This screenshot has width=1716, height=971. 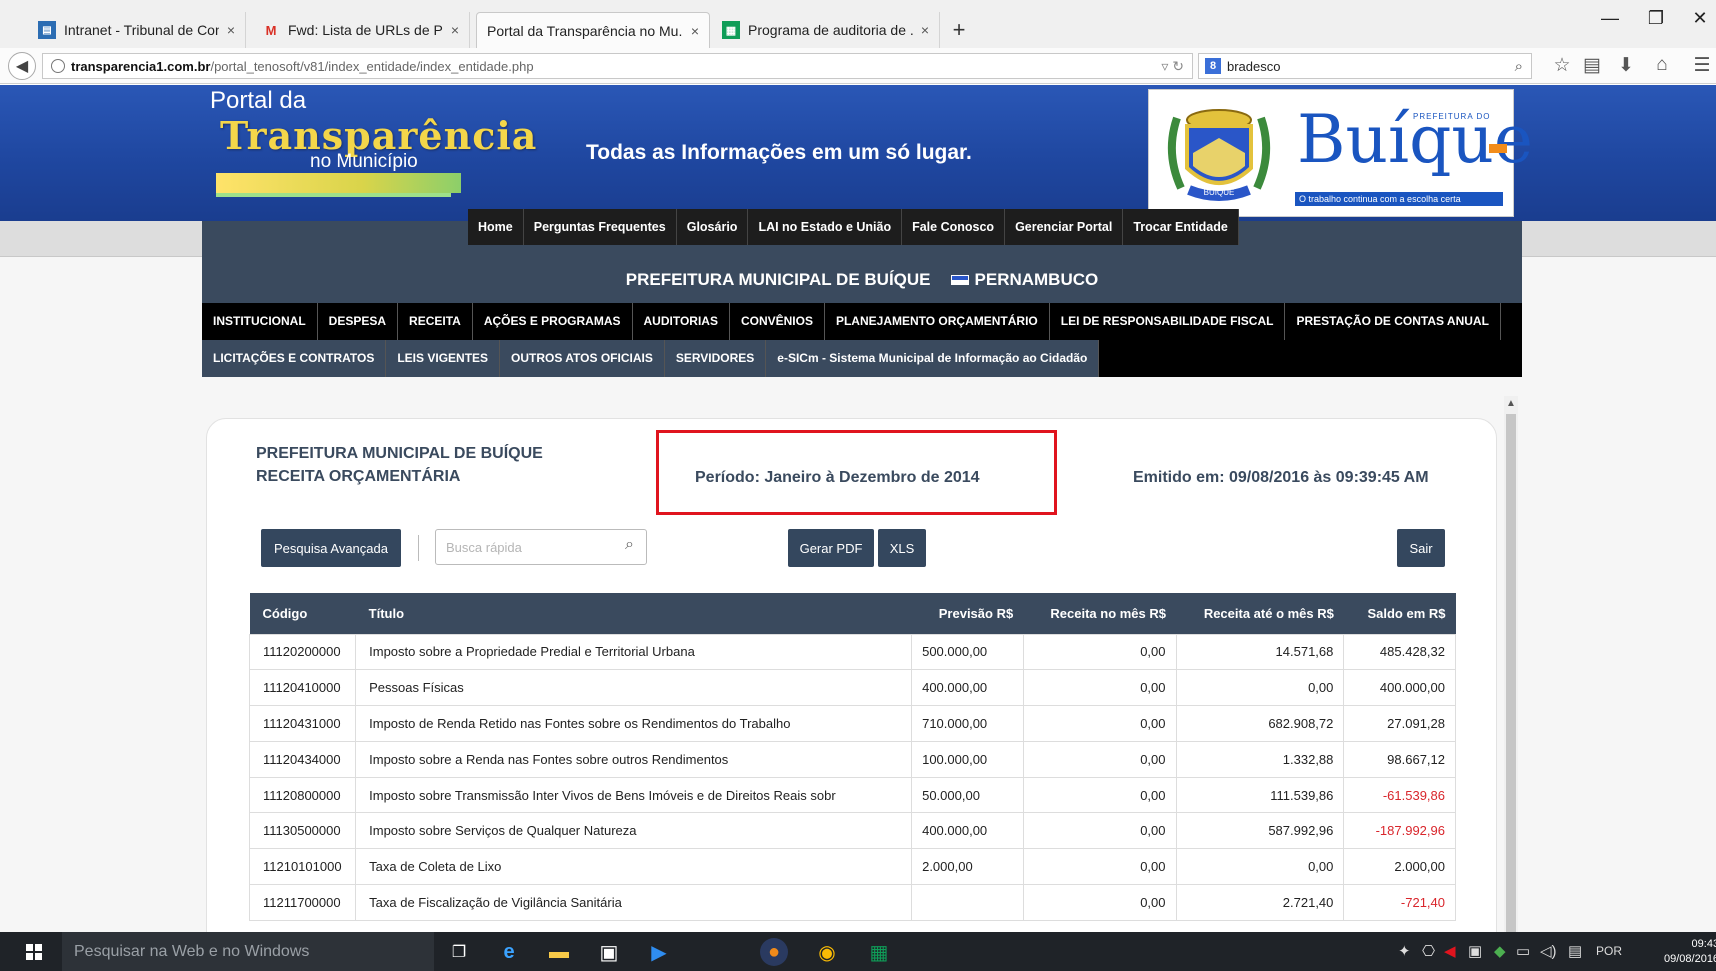 I want to click on scroll-up-icon: ▲, so click(x=1511, y=403).